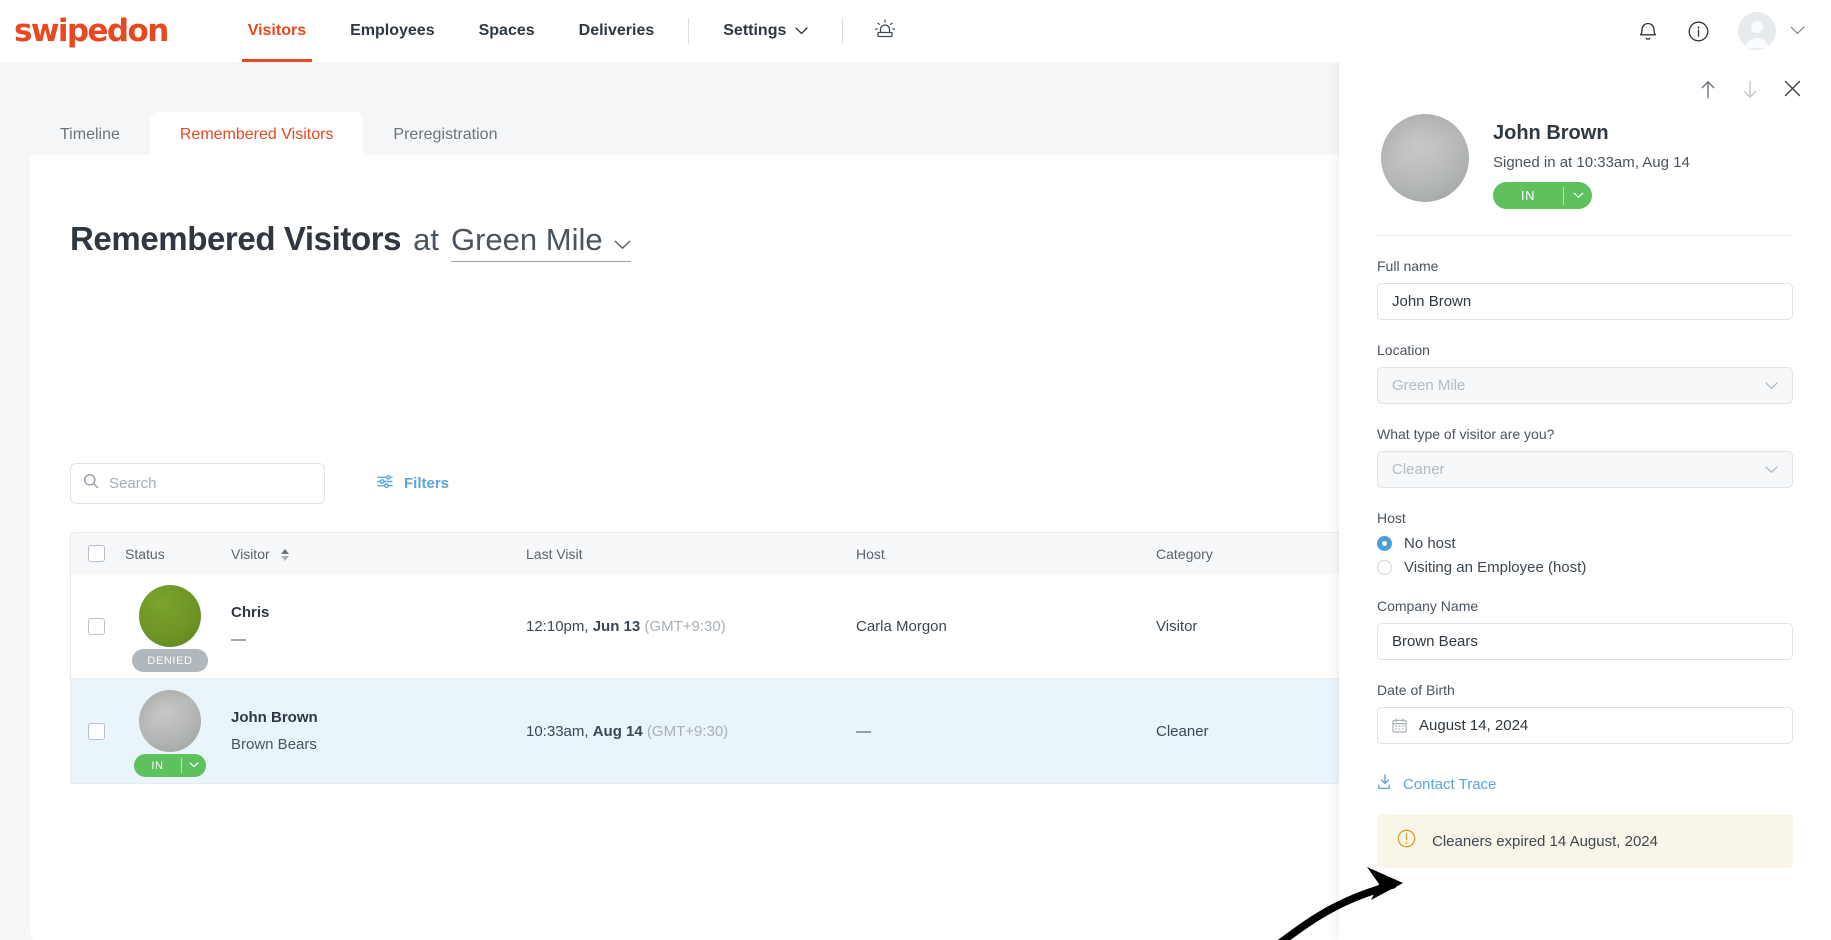 The width and height of the screenshot is (1831, 940). Describe the element at coordinates (1585, 235) in the screenshot. I see `panel-divider` at that location.